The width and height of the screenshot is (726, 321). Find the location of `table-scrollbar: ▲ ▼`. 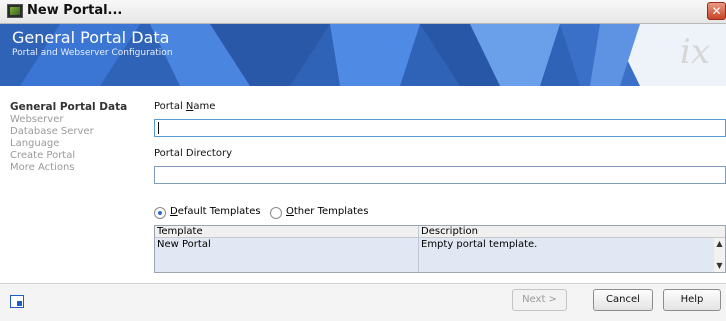

table-scrollbar: ▲ ▼ is located at coordinates (719, 255).